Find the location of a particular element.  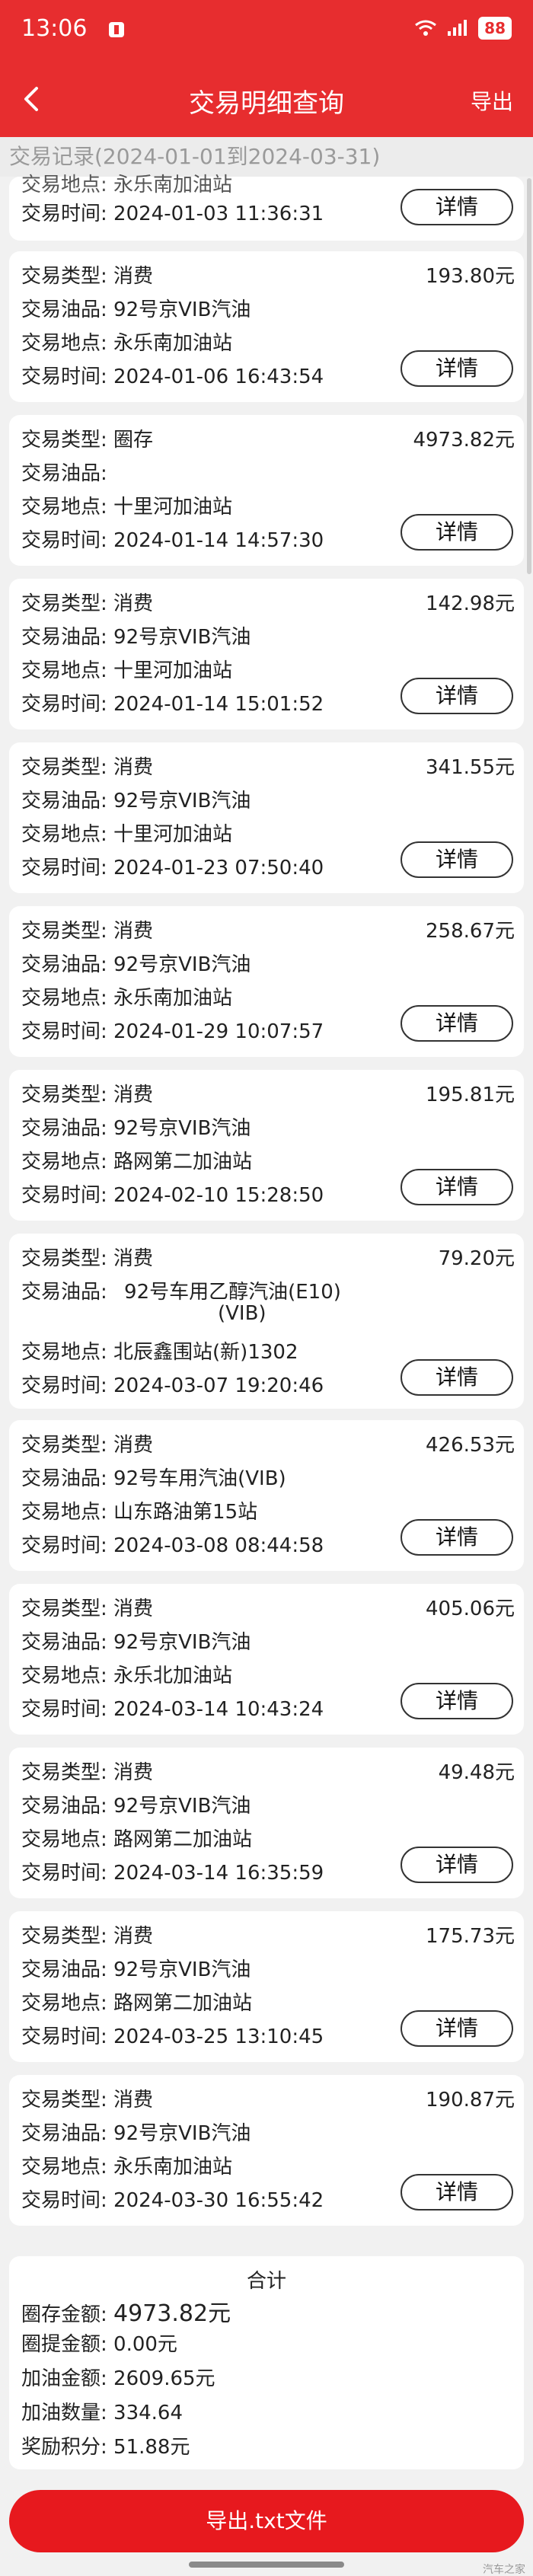

wifi-icon is located at coordinates (426, 28).